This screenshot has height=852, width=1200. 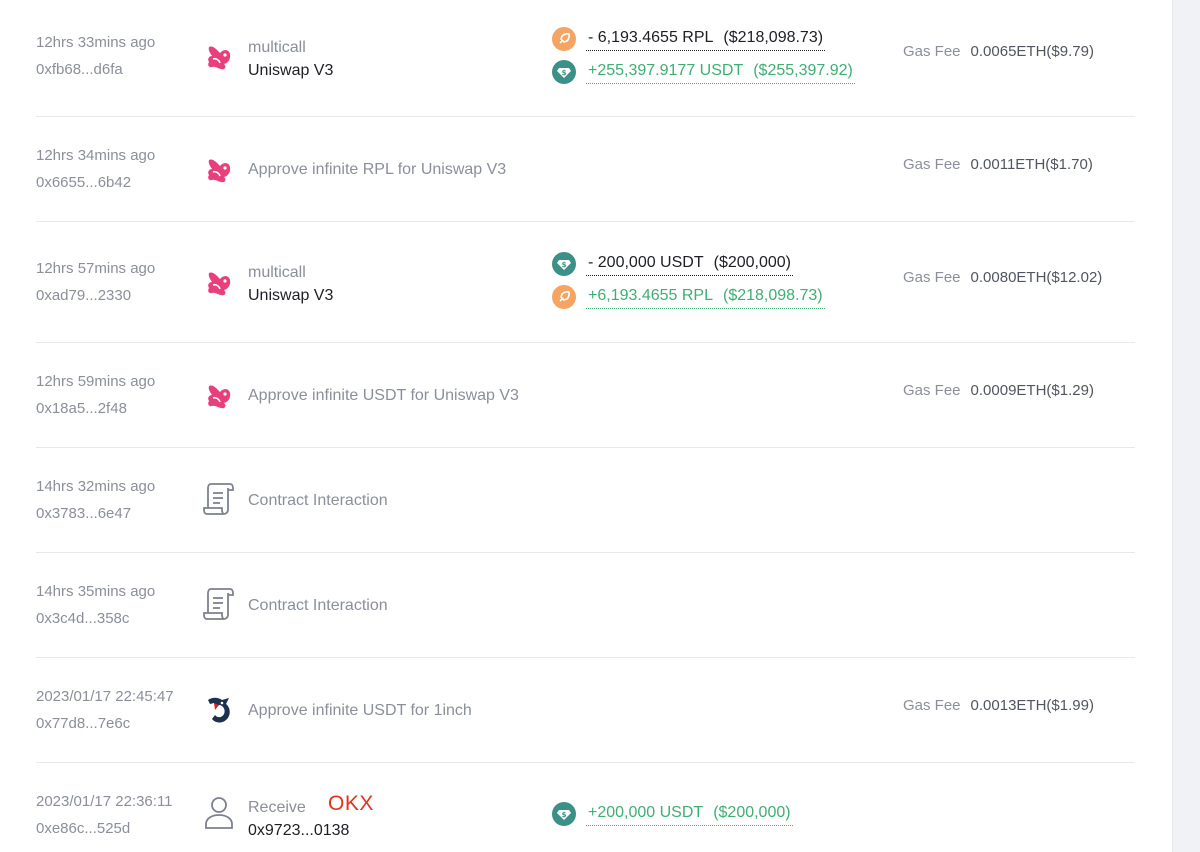 I want to click on tx-hash-link: 0x77d8...7e6c, so click(x=105, y=724).